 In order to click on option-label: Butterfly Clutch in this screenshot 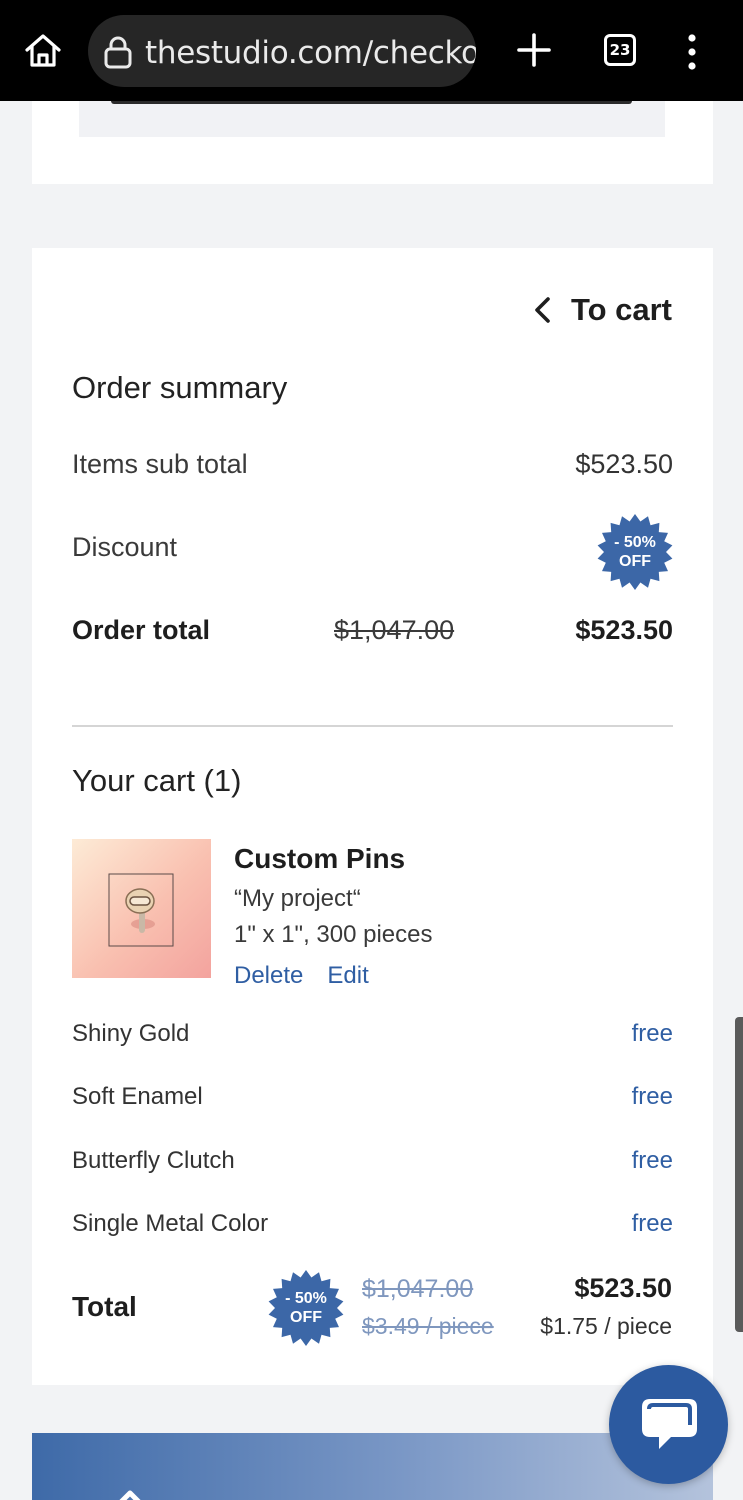, I will do `click(153, 1160)`.